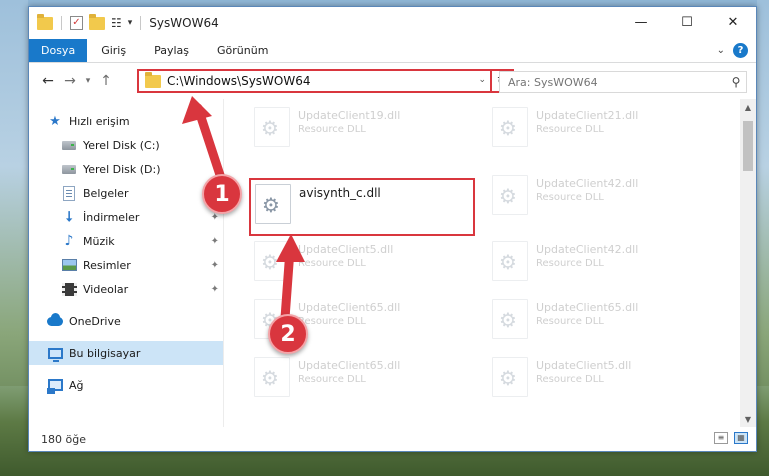  What do you see at coordinates (88, 81) in the screenshot?
I see `recent-locations-chevron-icon: ▾` at bounding box center [88, 81].